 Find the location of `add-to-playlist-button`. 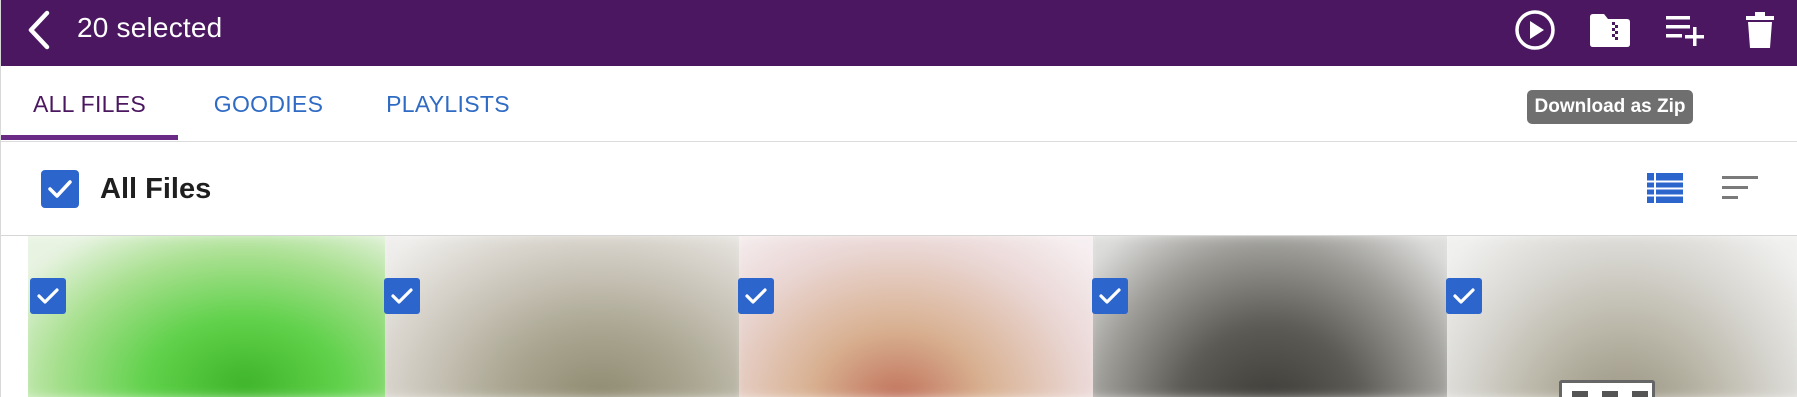

add-to-playlist-button is located at coordinates (1685, 30).